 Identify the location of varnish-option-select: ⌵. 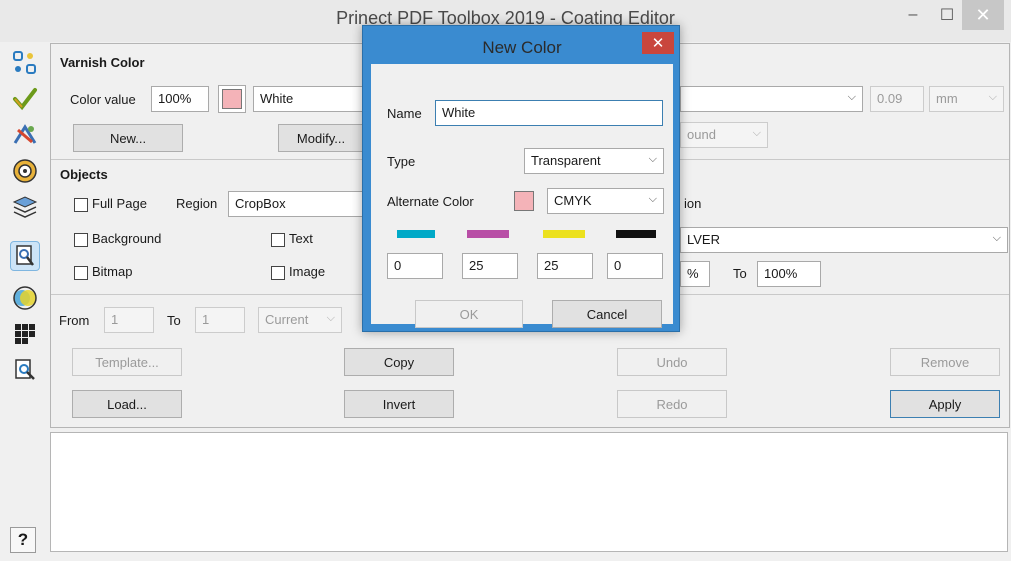
(771, 99).